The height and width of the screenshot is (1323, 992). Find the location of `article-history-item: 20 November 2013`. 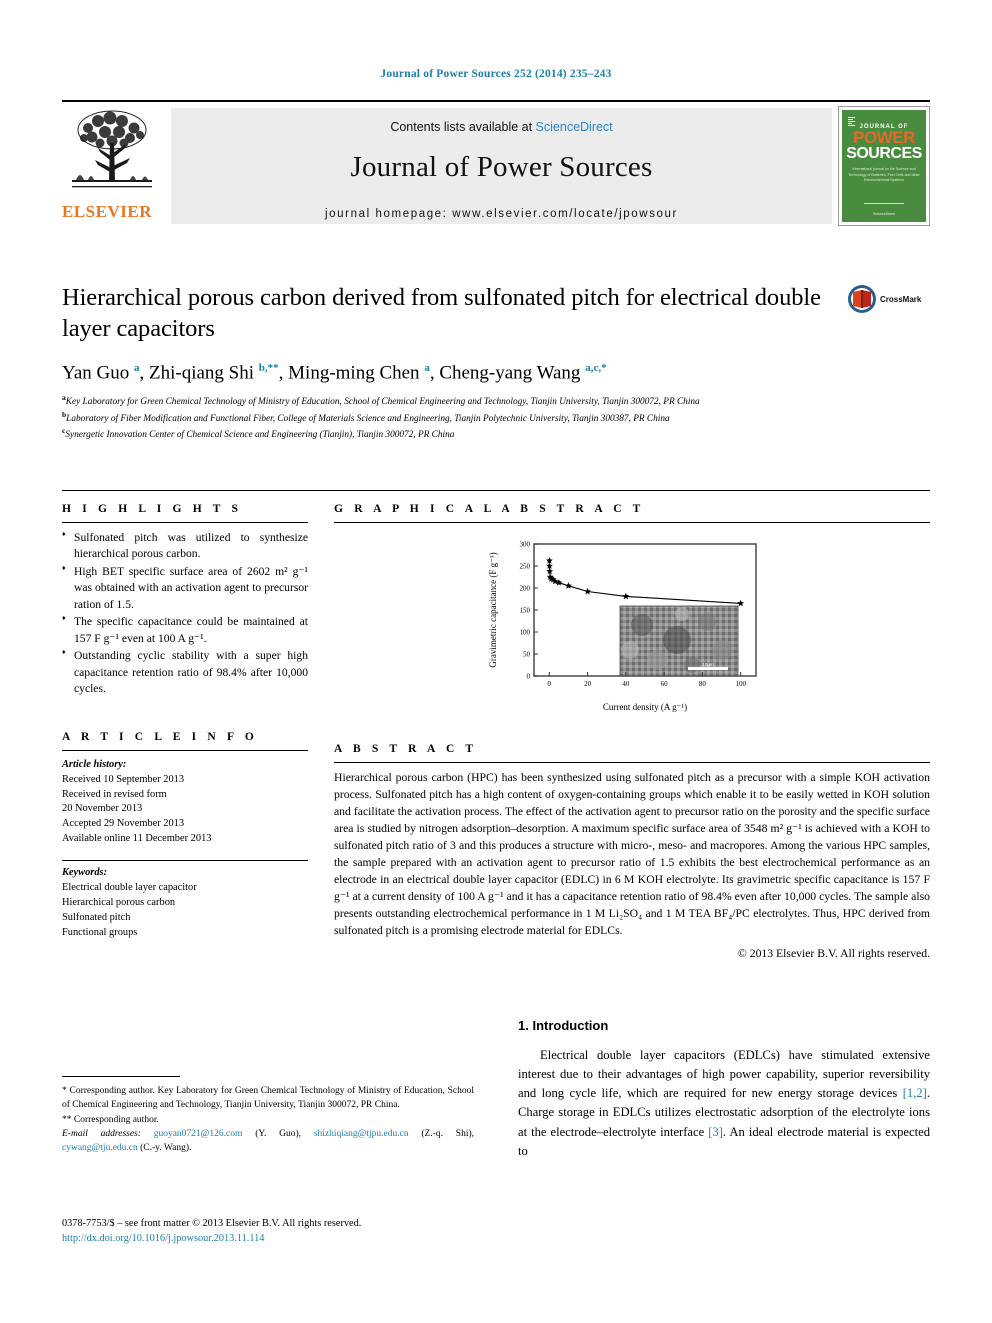

article-history-item: 20 November 2013 is located at coordinates (102, 809).